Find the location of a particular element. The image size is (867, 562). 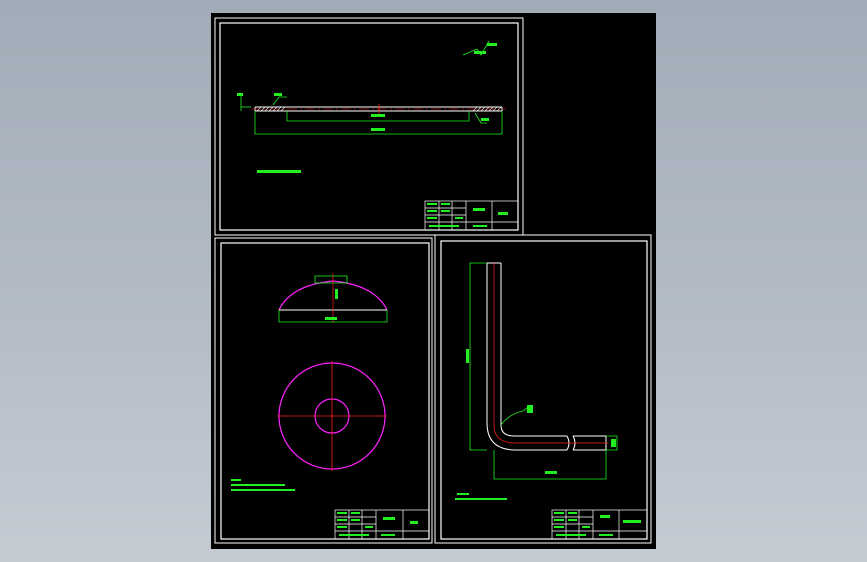

sheet-3-notes is located at coordinates (481, 496).